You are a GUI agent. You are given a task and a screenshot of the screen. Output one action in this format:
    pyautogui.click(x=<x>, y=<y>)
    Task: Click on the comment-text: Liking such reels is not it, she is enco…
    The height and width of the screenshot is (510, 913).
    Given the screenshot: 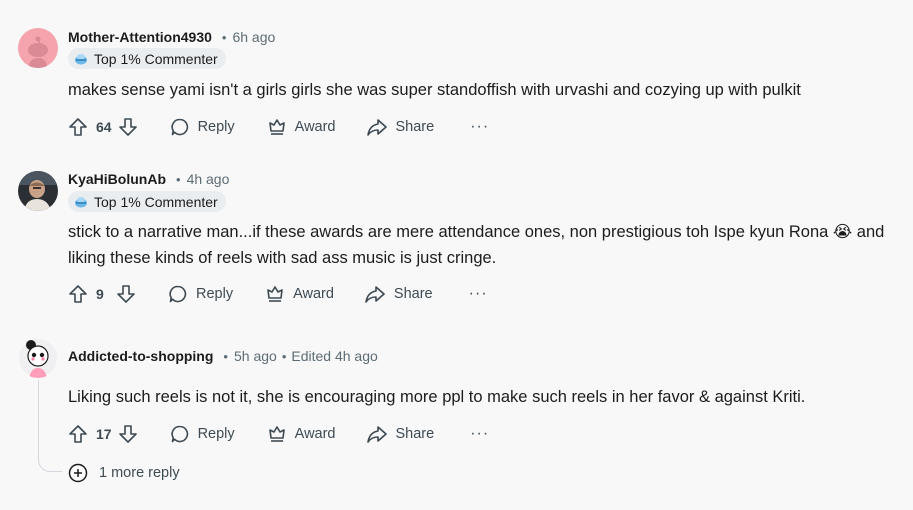 What is the action you would take?
    pyautogui.click(x=437, y=397)
    